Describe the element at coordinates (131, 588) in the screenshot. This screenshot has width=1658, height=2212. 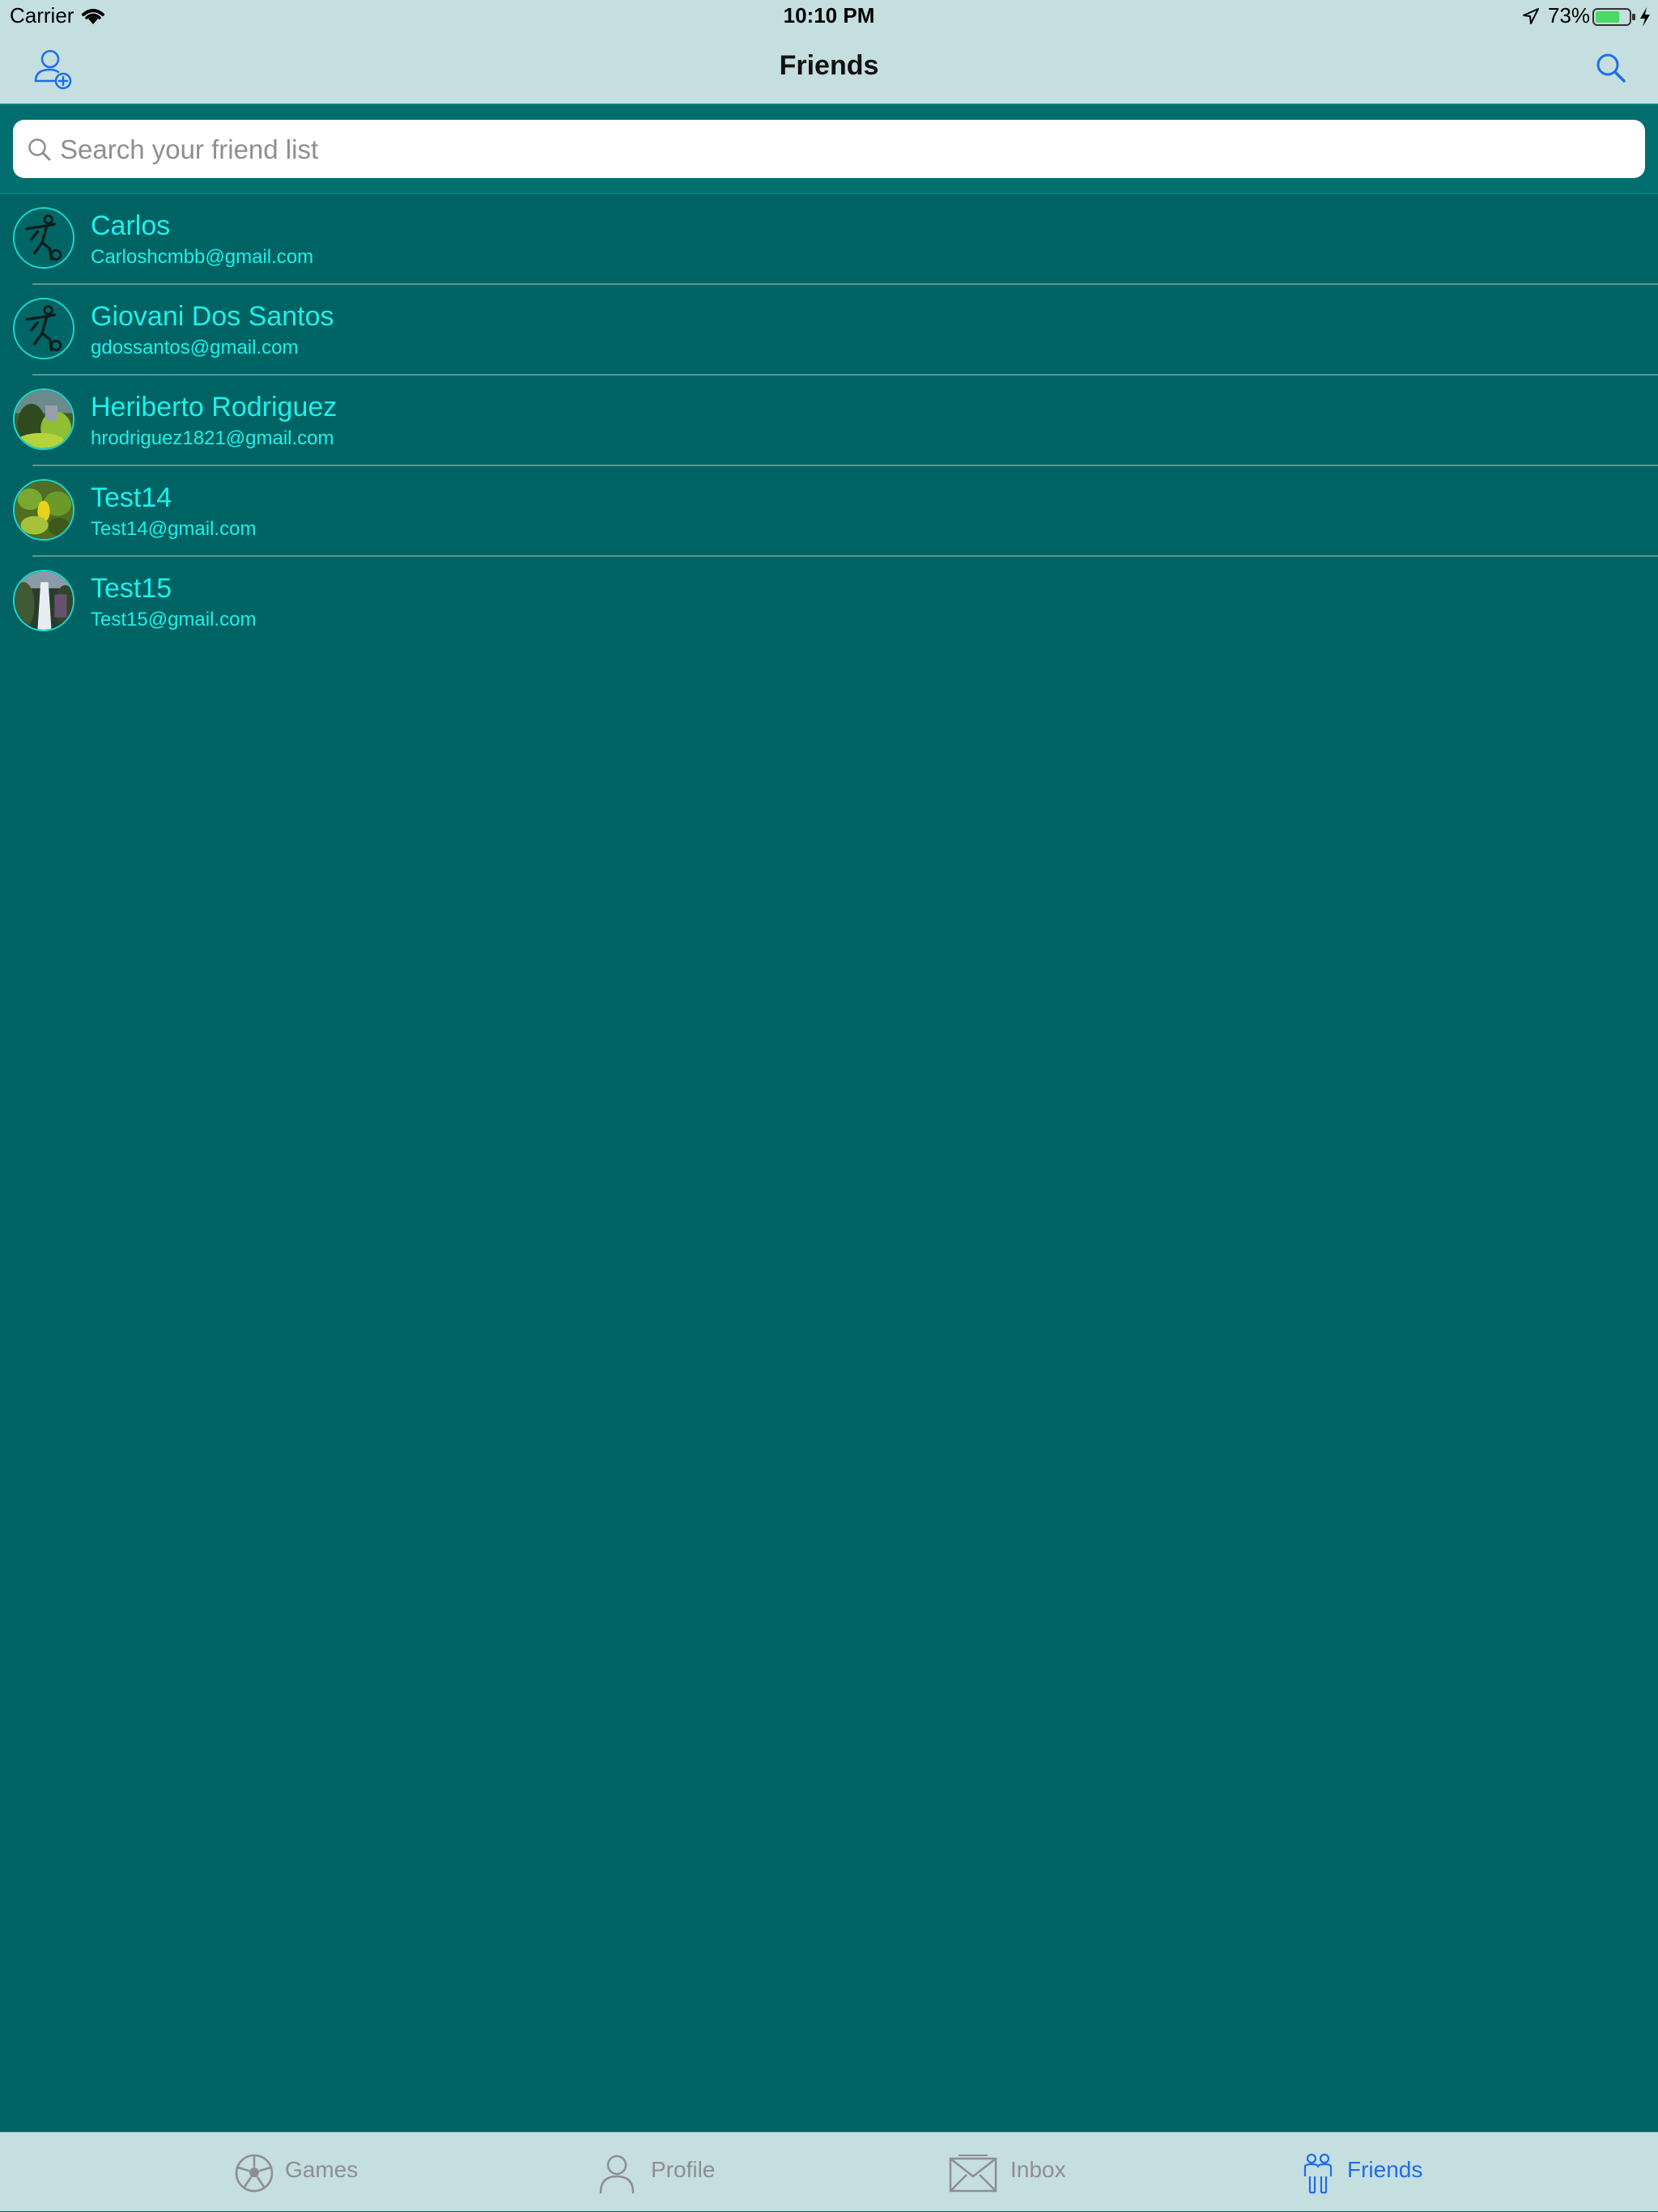
I see `friend-name: Test15` at that location.